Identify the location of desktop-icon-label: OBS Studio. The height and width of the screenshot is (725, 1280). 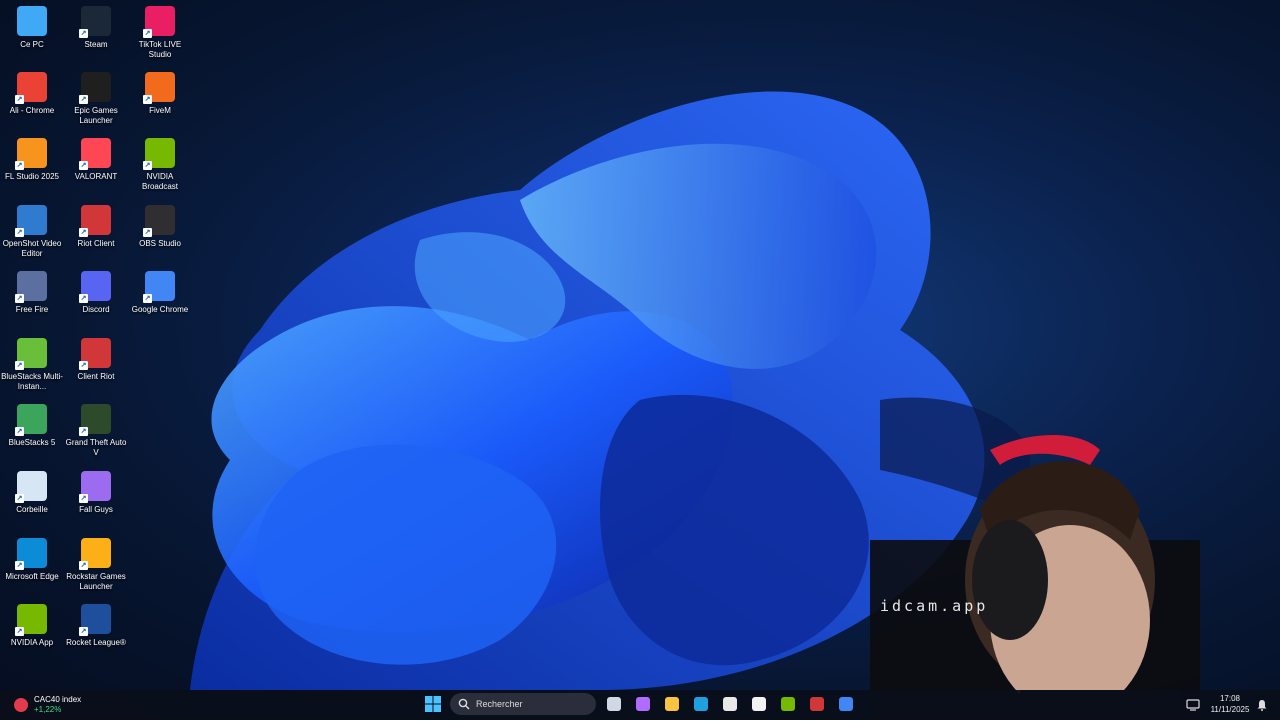
(160, 243).